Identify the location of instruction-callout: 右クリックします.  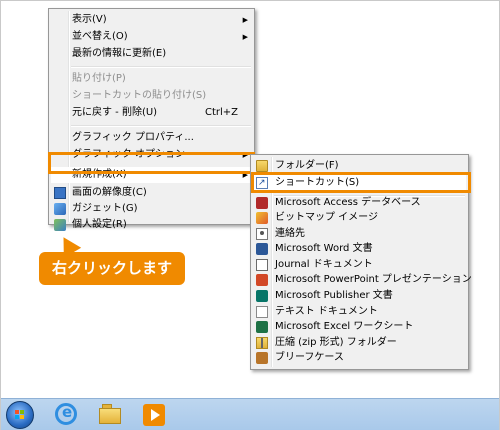
(112, 268).